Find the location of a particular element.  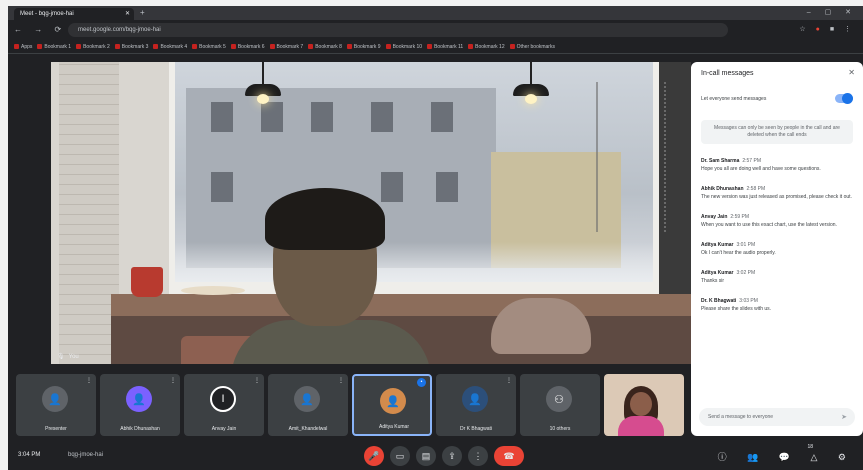

leave-call-button: ☎ is located at coordinates (509, 456).